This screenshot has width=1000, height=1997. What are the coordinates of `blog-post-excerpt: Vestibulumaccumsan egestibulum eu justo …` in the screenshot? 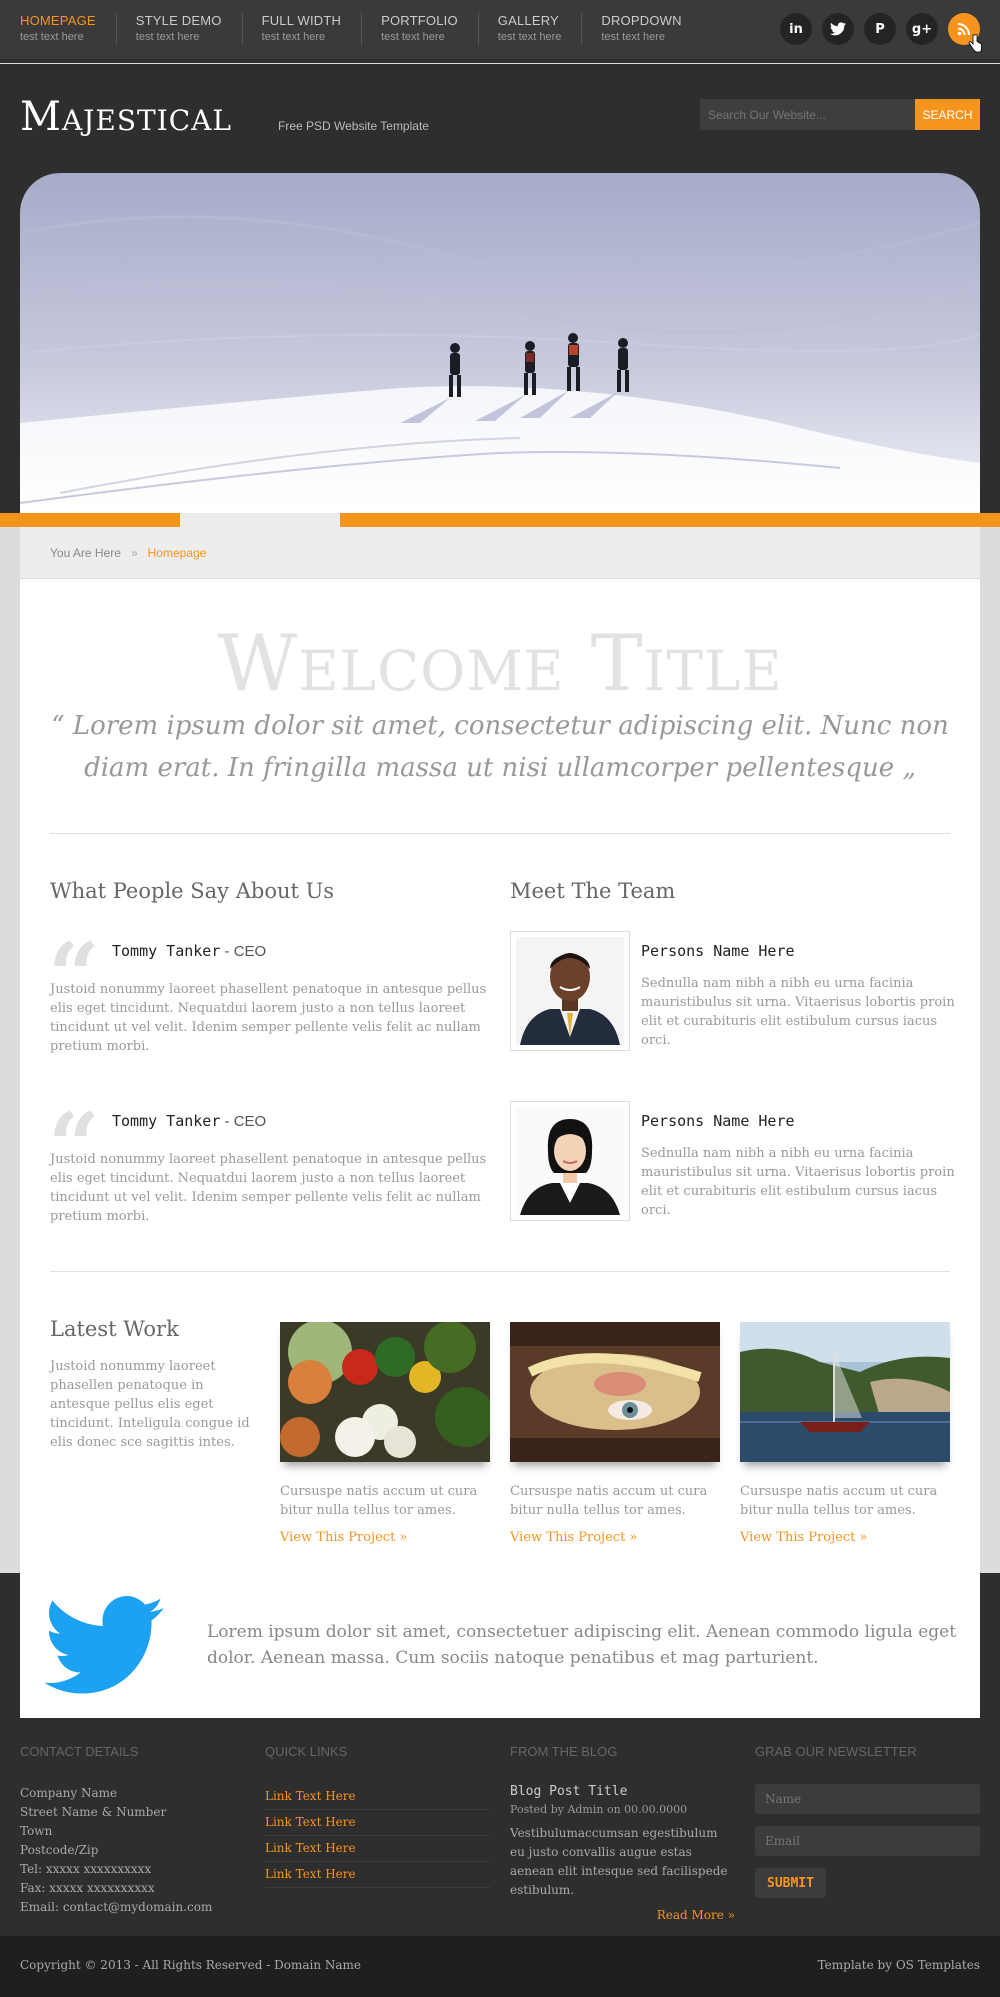 It's located at (619, 1861).